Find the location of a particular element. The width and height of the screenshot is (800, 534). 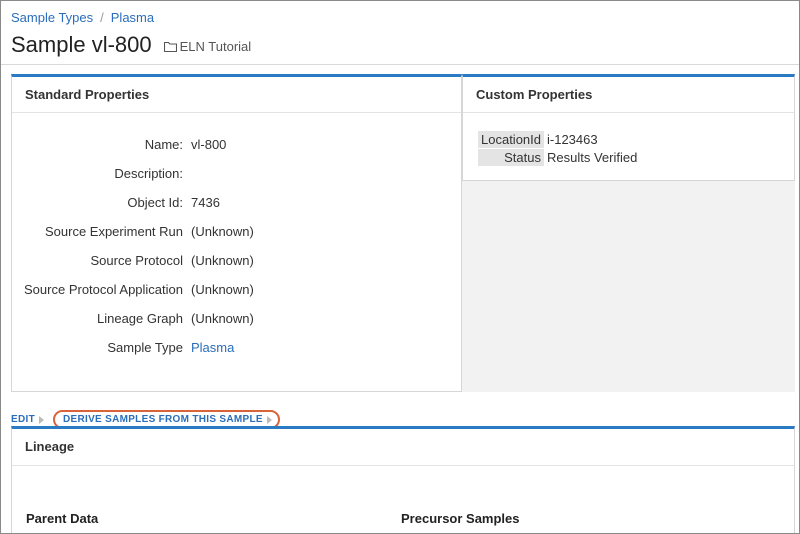

custom-prop-value: Results Verified is located at coordinates (592, 157).